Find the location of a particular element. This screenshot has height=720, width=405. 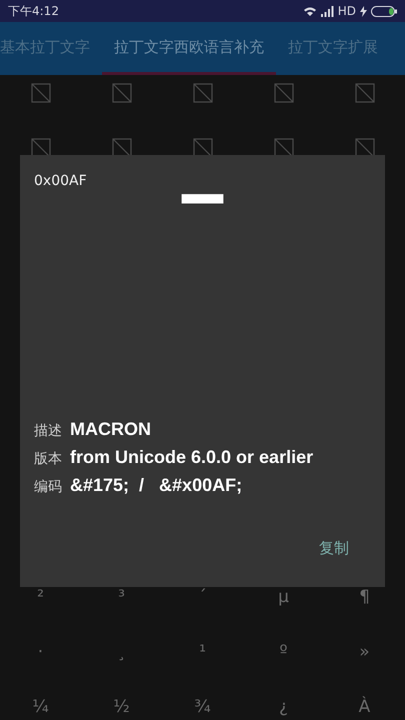

lightning-icon is located at coordinates (363, 11).